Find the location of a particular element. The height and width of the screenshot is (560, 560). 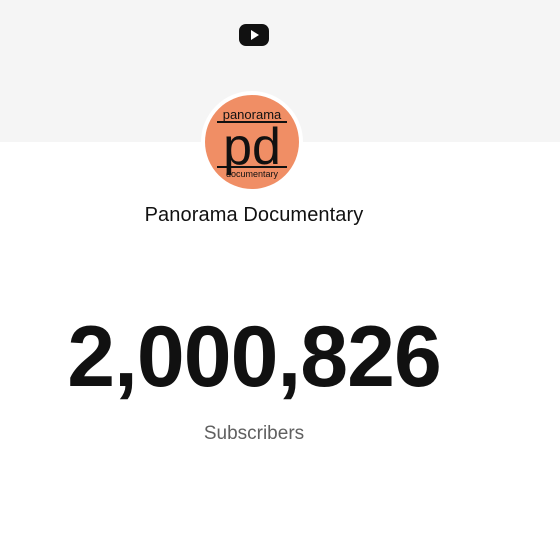

subscriber-label: Subscribers is located at coordinates (254, 433).